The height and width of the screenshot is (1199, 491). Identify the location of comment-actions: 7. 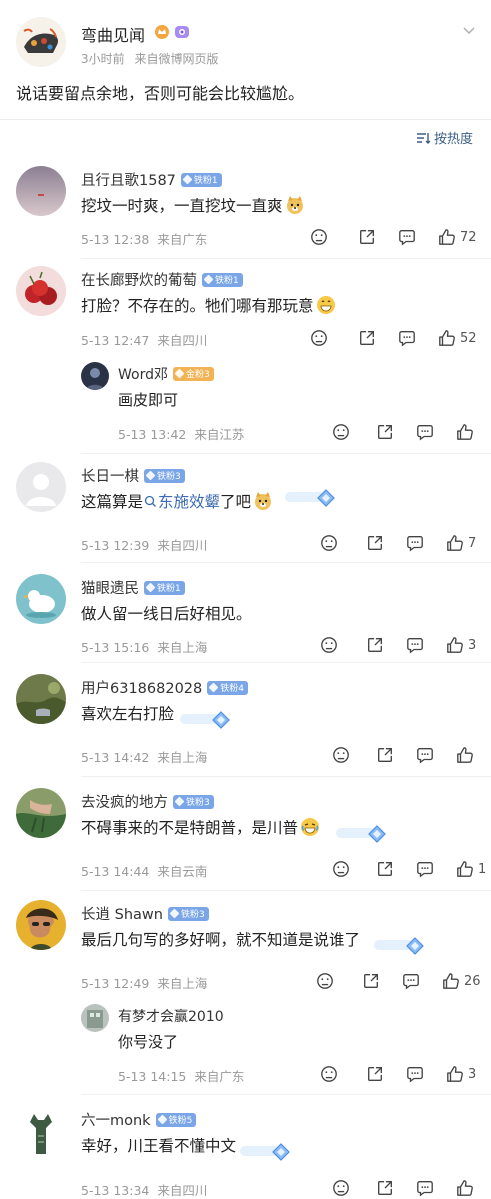
(398, 543).